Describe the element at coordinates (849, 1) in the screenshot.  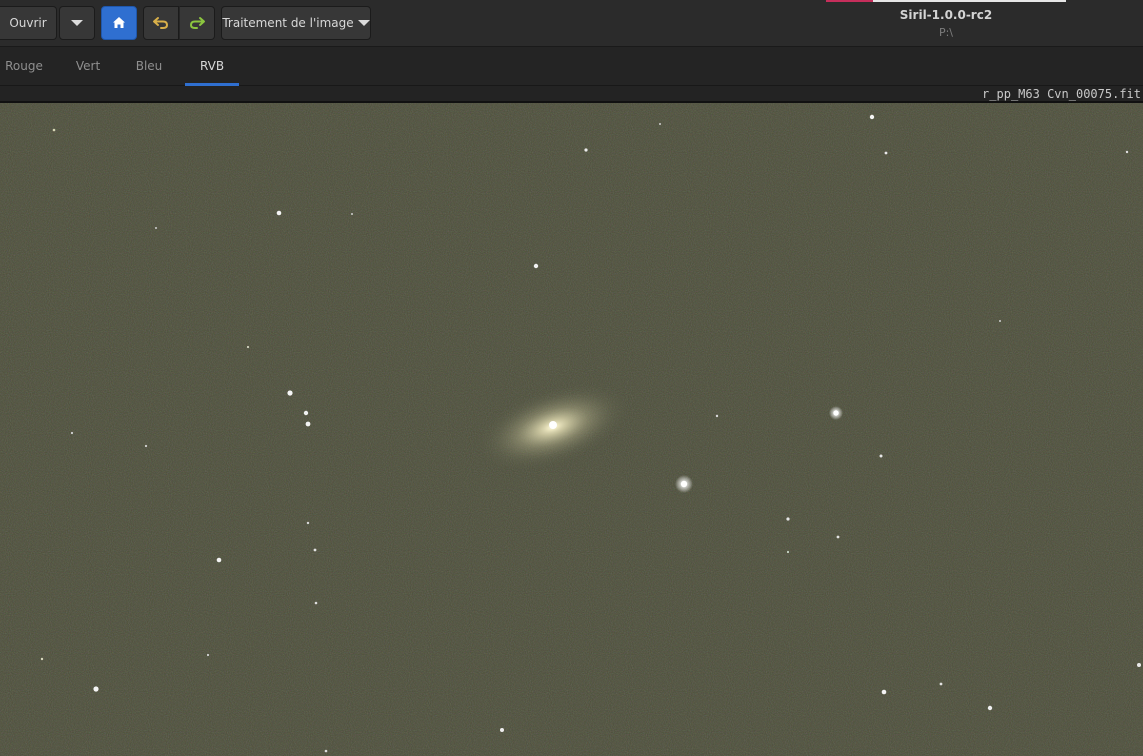
I see `title-accent-bar` at that location.